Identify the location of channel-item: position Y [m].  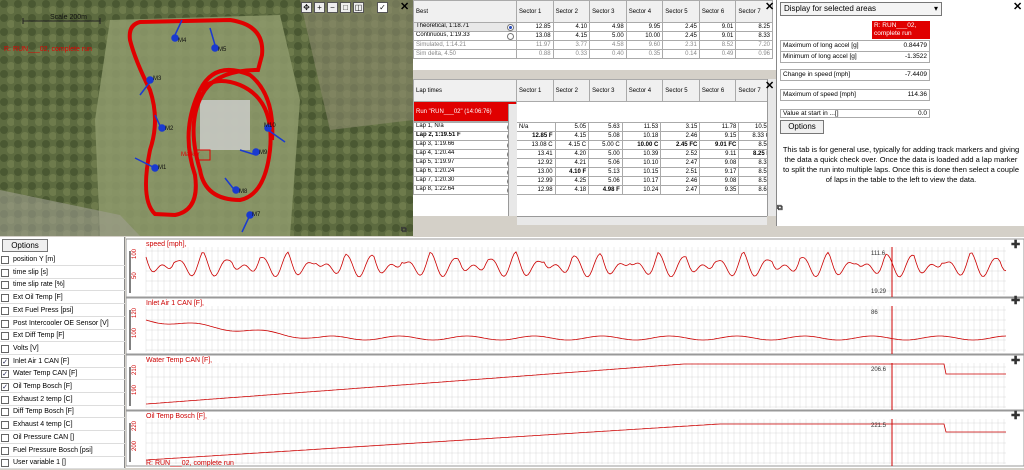
(62, 260).